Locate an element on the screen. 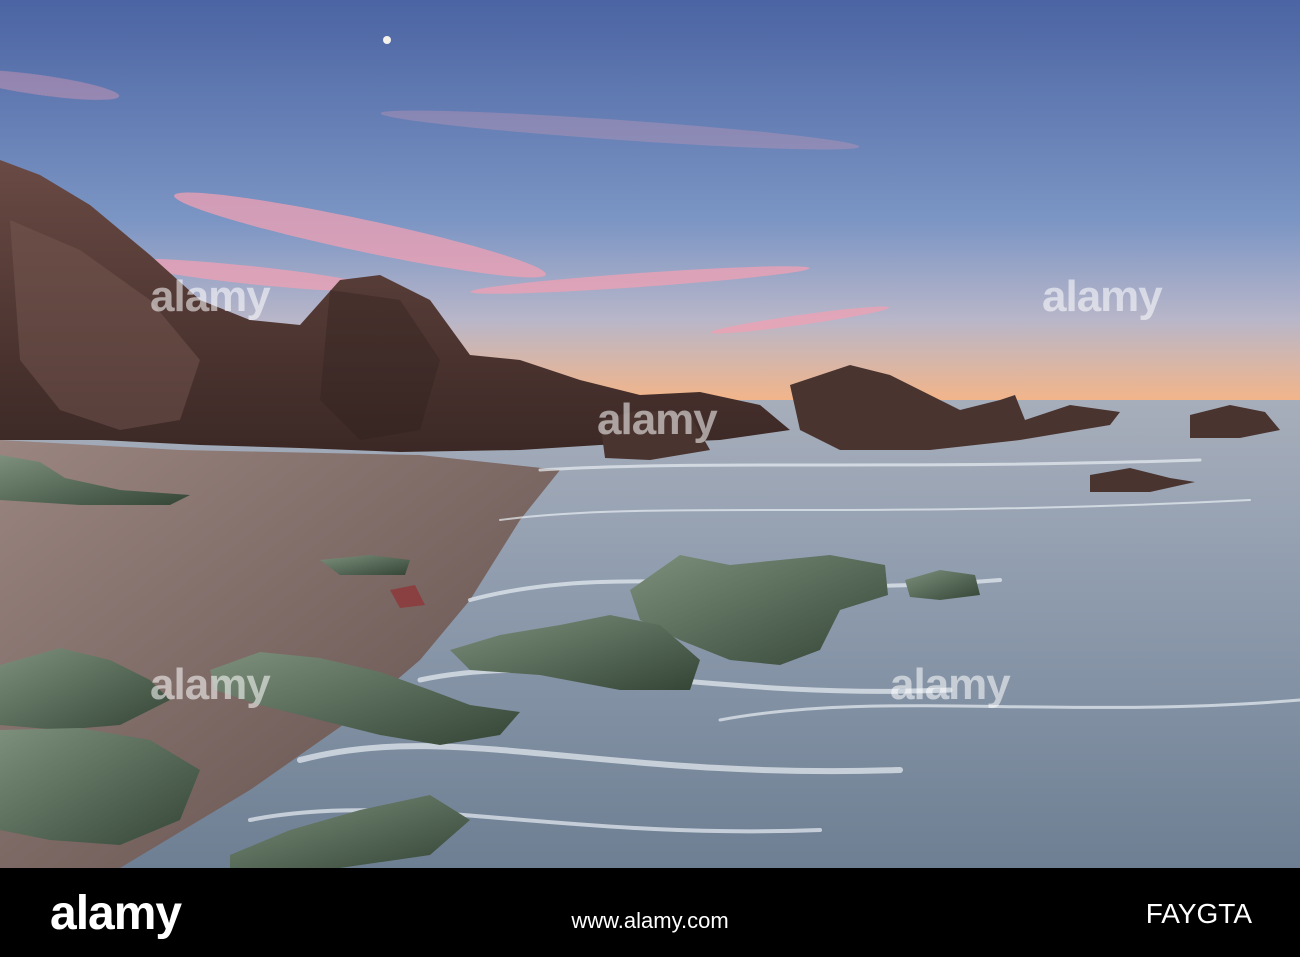 This screenshot has height=957, width=1300. watermark-brand-left: alamy is located at coordinates (210, 684).